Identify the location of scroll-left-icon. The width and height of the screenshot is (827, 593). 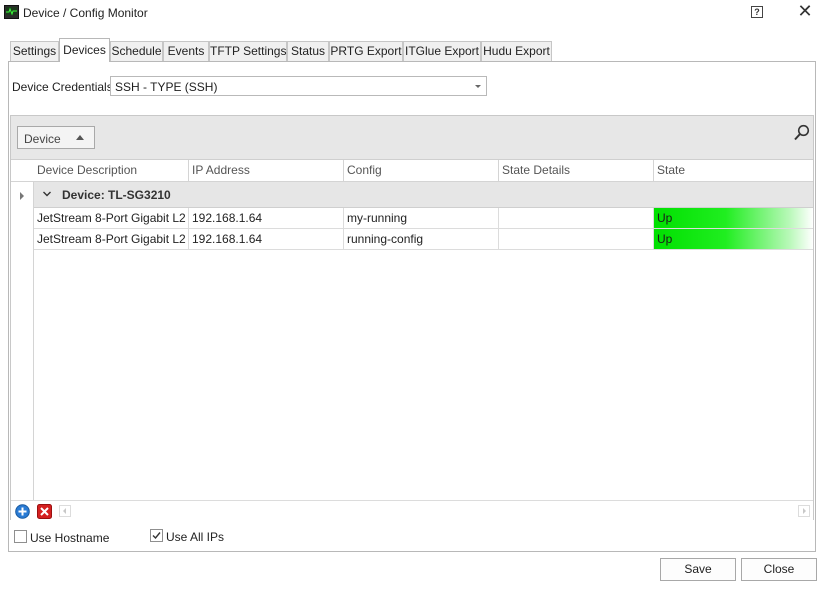
(65, 511).